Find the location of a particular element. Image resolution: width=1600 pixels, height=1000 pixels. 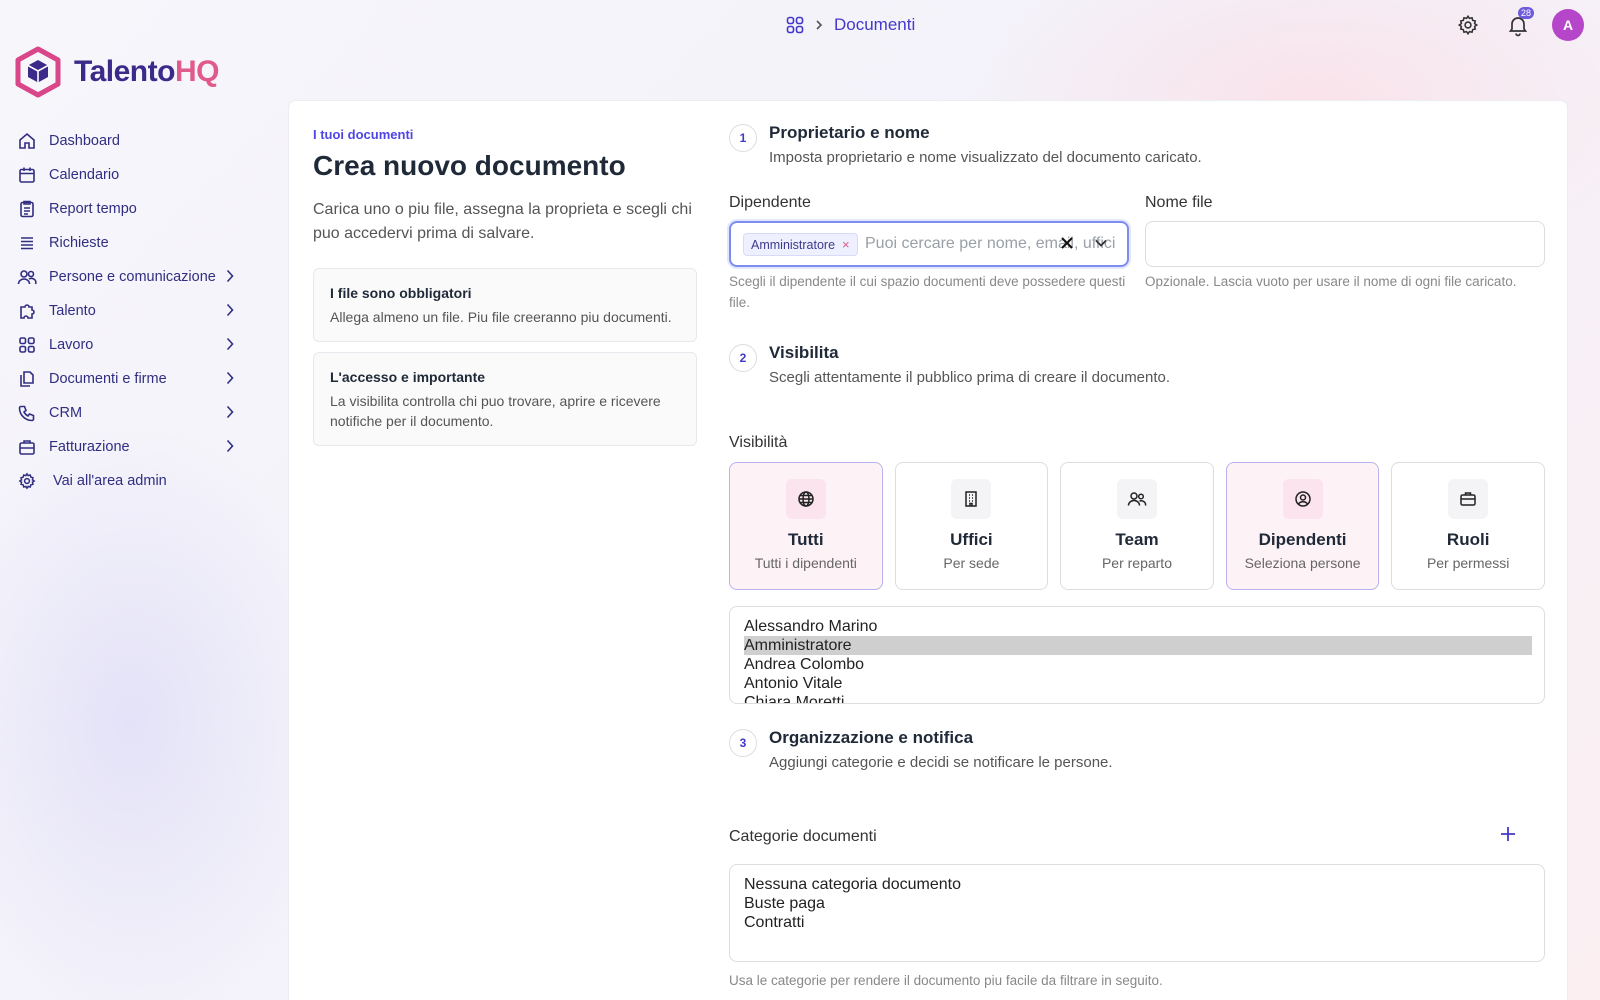

step-number: 3 is located at coordinates (743, 743).